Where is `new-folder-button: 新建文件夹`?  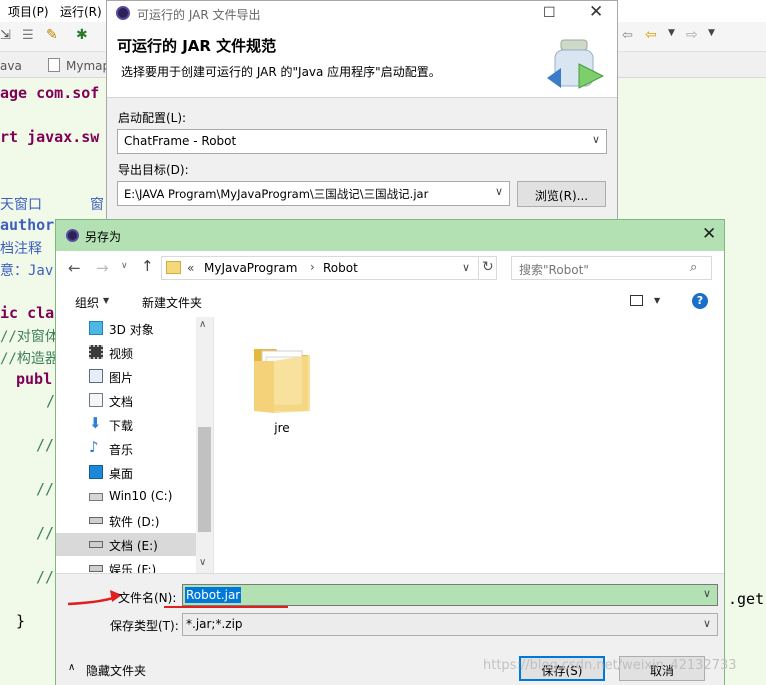 new-folder-button: 新建文件夹 is located at coordinates (172, 302).